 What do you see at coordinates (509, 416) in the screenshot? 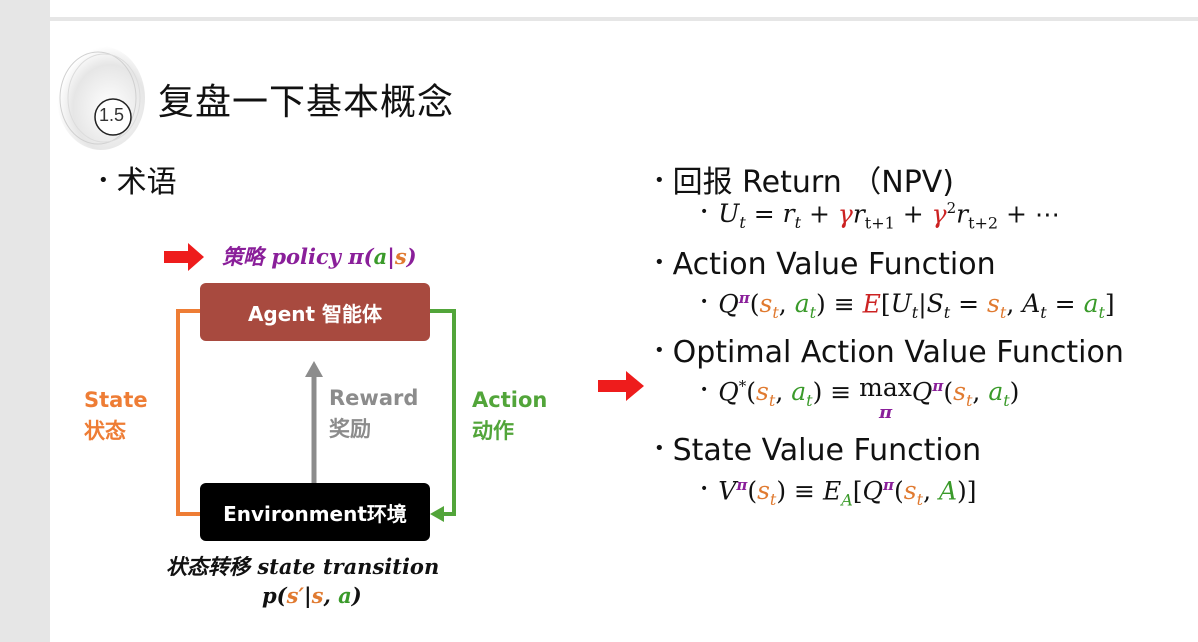
I see `action-label: Action 动作` at bounding box center [509, 416].